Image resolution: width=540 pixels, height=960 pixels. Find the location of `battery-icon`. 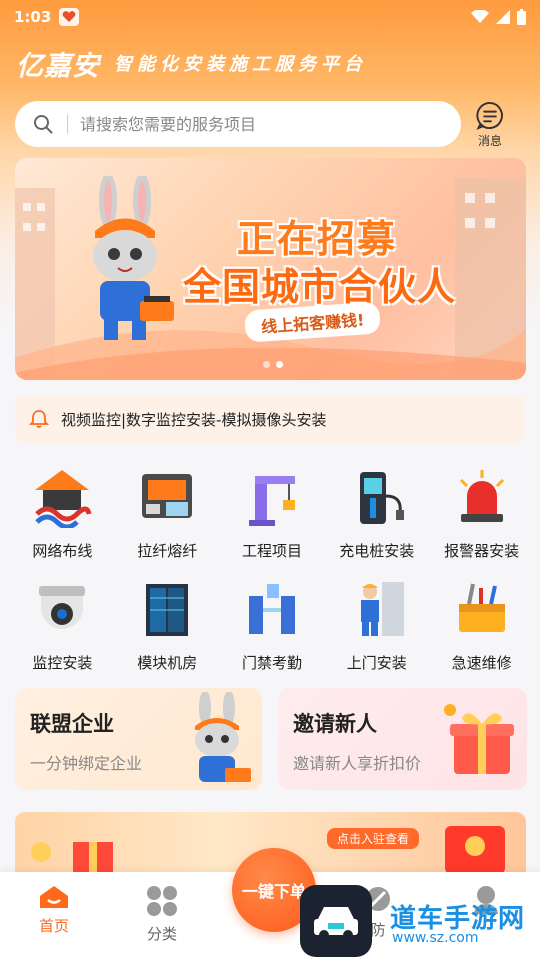

battery-icon is located at coordinates (521, 17).